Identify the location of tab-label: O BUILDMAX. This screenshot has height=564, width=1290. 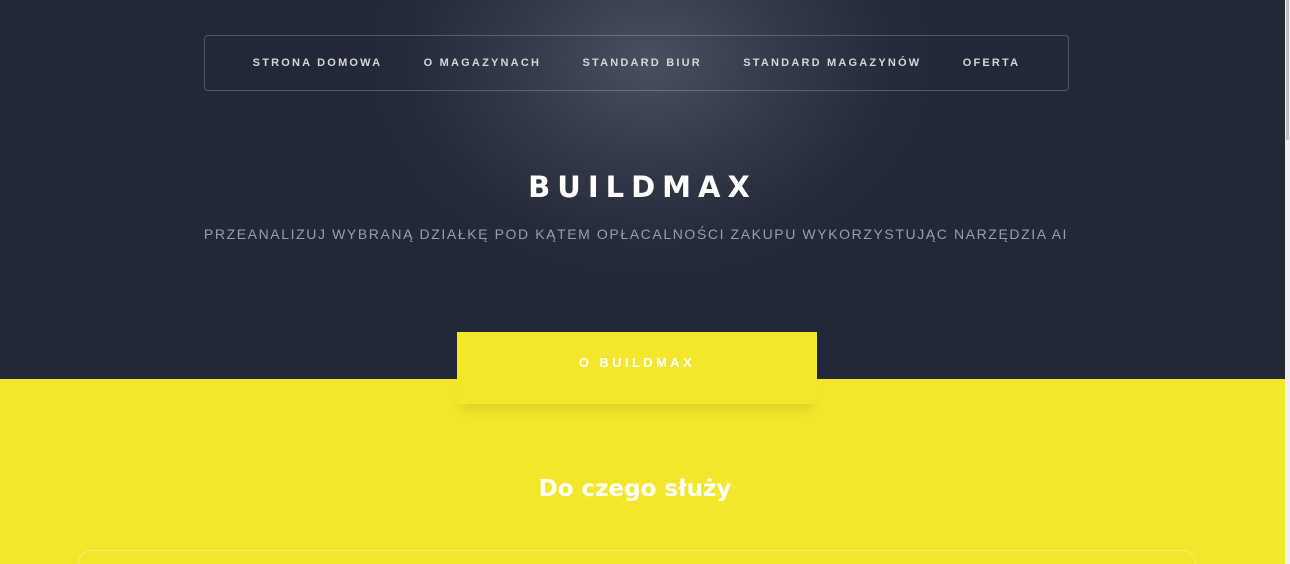
(637, 362).